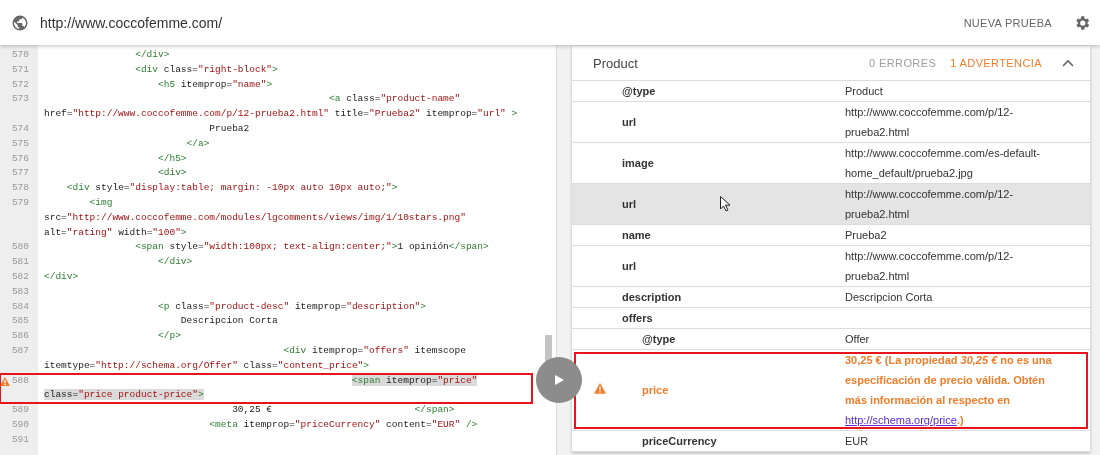  What do you see at coordinates (20, 129) in the screenshot?
I see `line-number: 574` at bounding box center [20, 129].